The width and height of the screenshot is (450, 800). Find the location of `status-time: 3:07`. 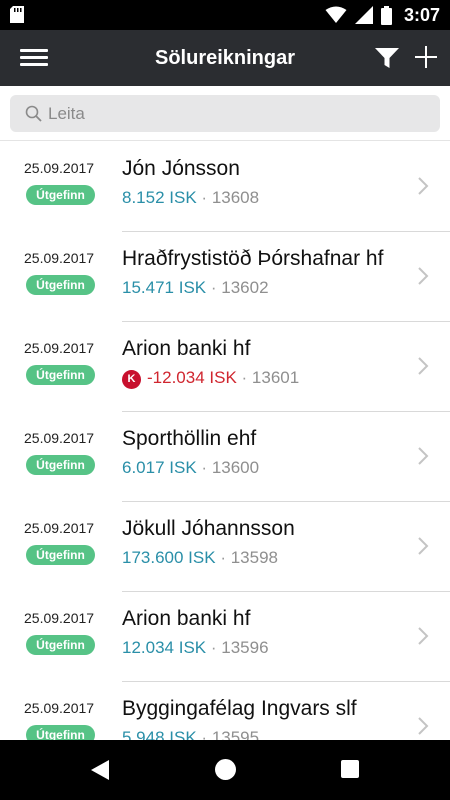

status-time: 3:07 is located at coordinates (421, 14).